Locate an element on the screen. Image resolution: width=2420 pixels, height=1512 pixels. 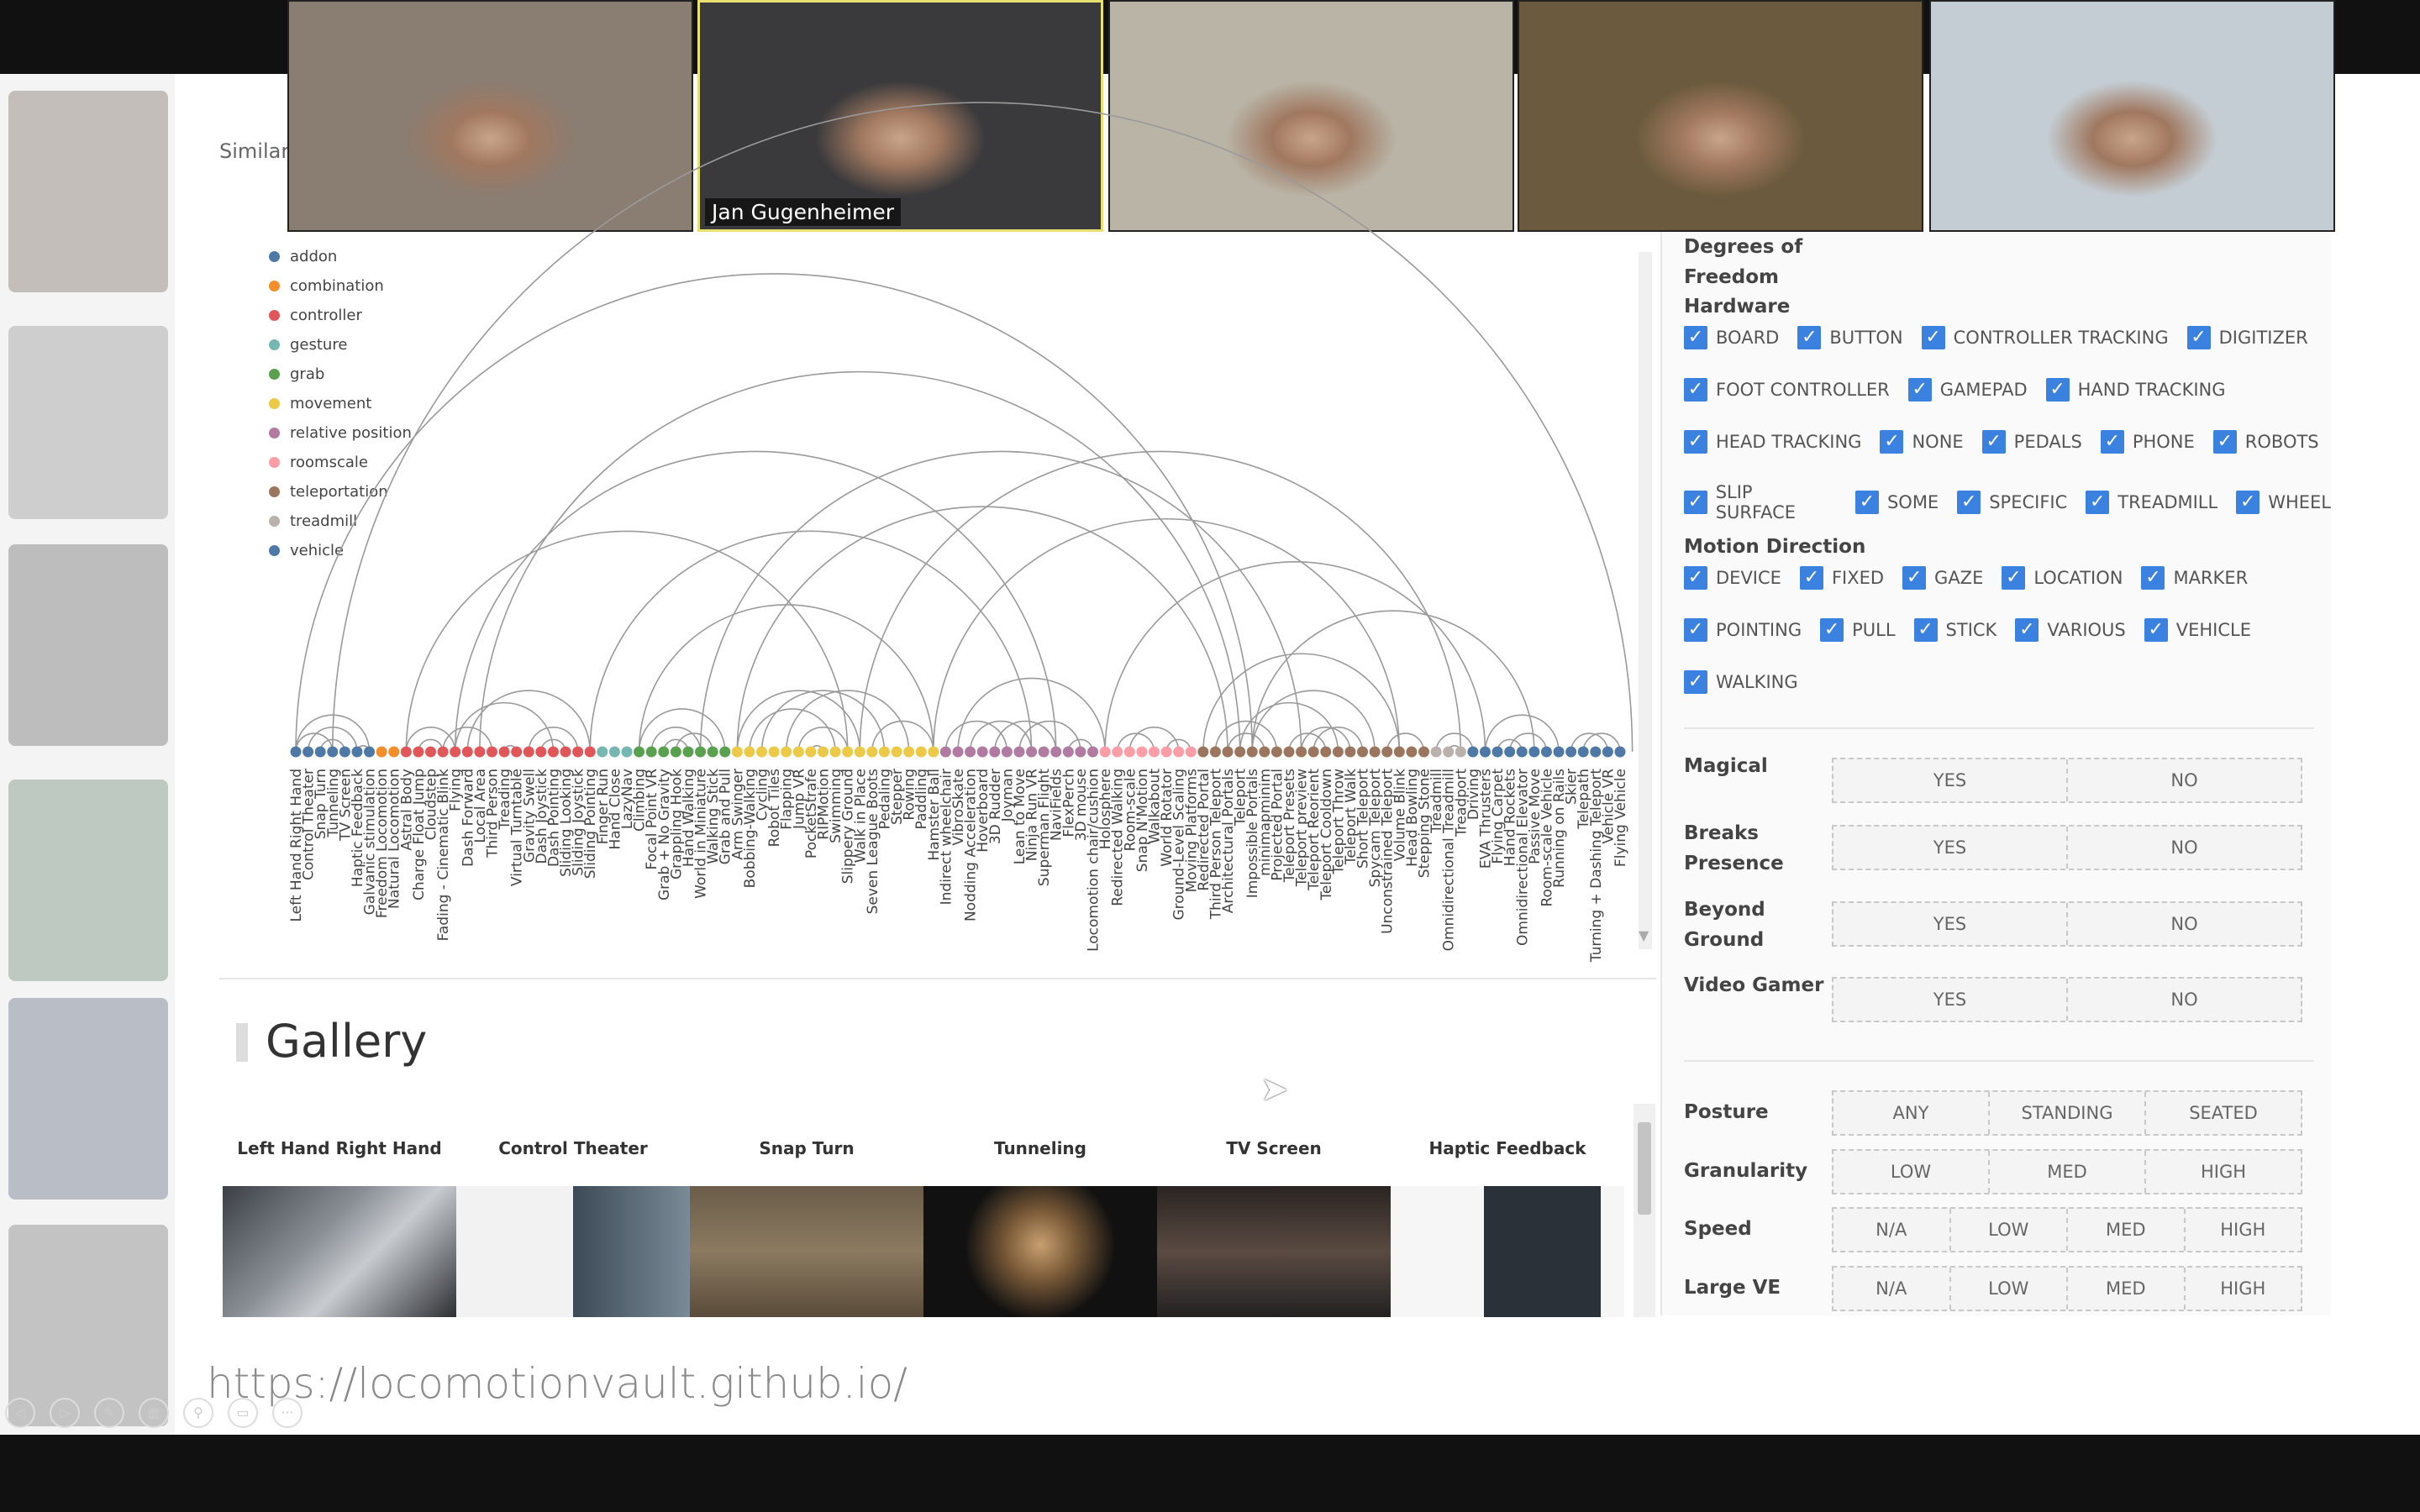
toggle-option: ANY is located at coordinates (1912, 1113).